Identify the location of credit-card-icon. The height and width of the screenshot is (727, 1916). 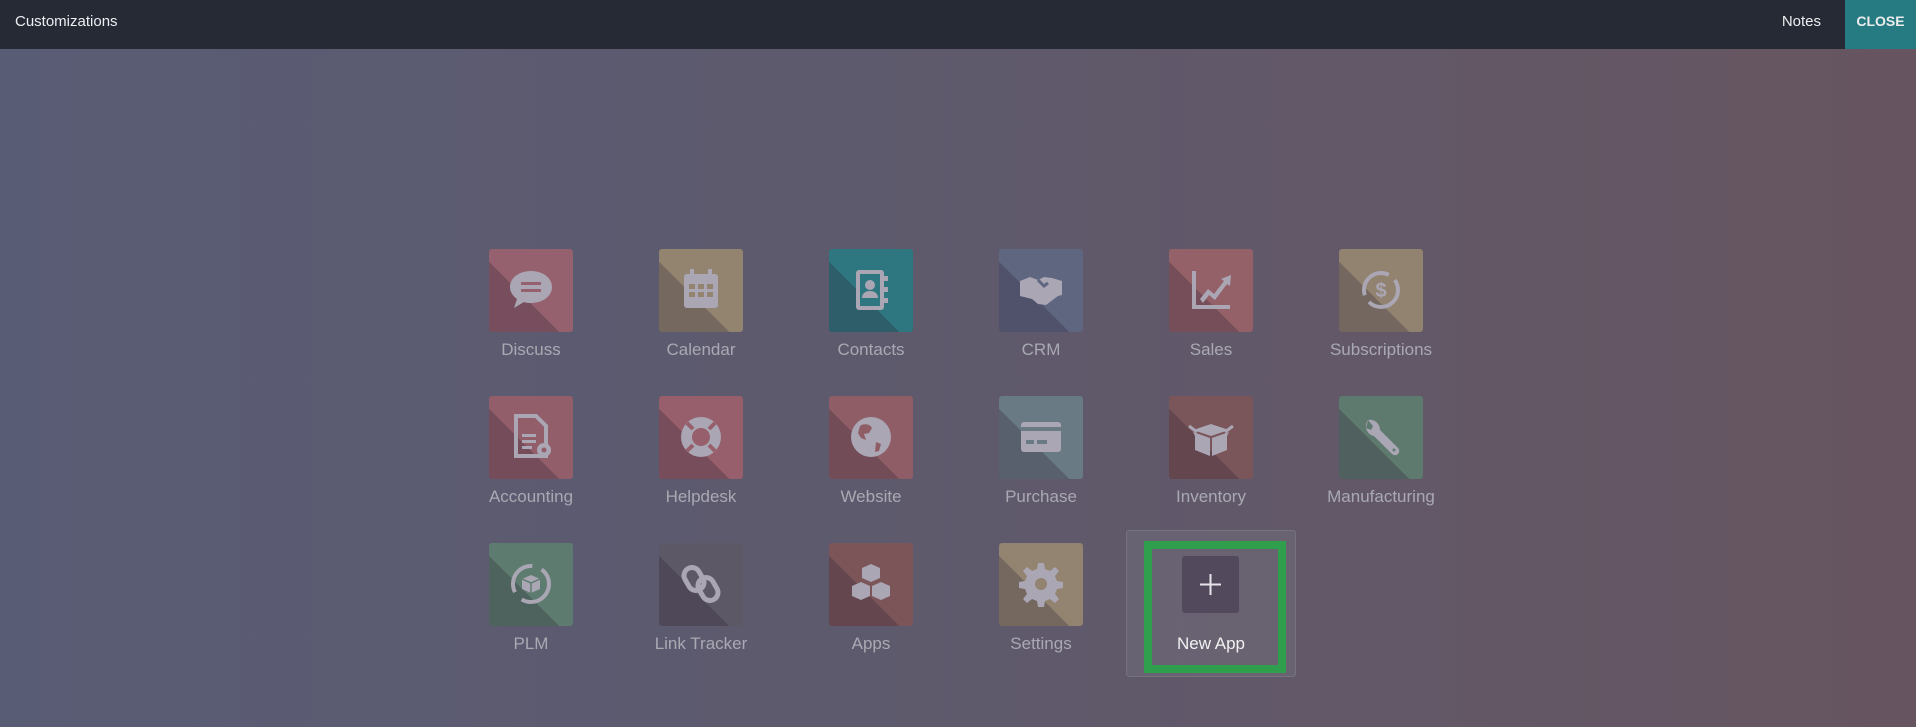
(1041, 437).